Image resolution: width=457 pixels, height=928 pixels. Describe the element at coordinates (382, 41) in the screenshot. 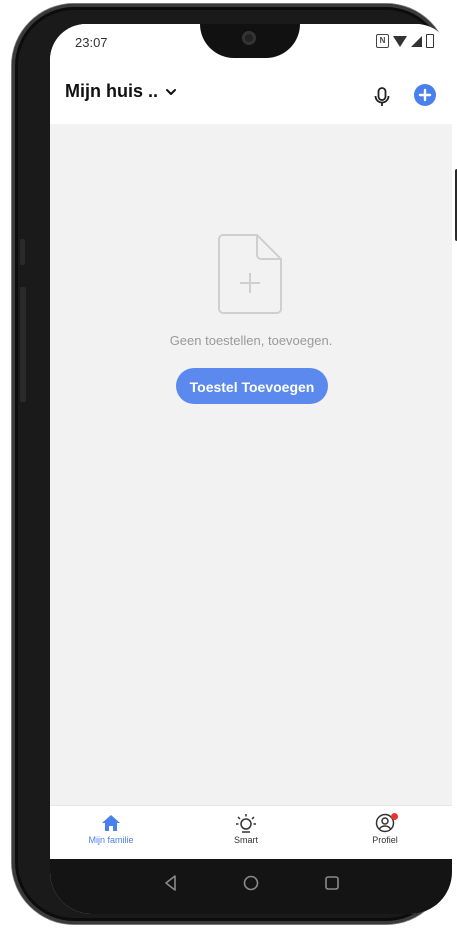

I see `nfc-icon: N` at that location.